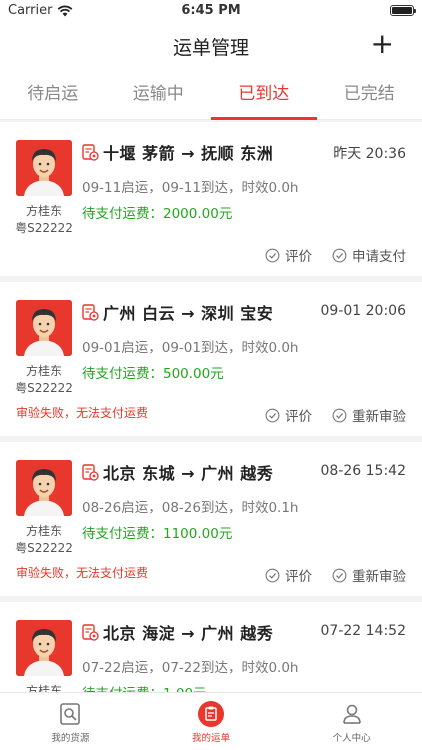 The width and height of the screenshot is (422, 750). I want to click on tabbar-profile: 个人中心, so click(351, 721).